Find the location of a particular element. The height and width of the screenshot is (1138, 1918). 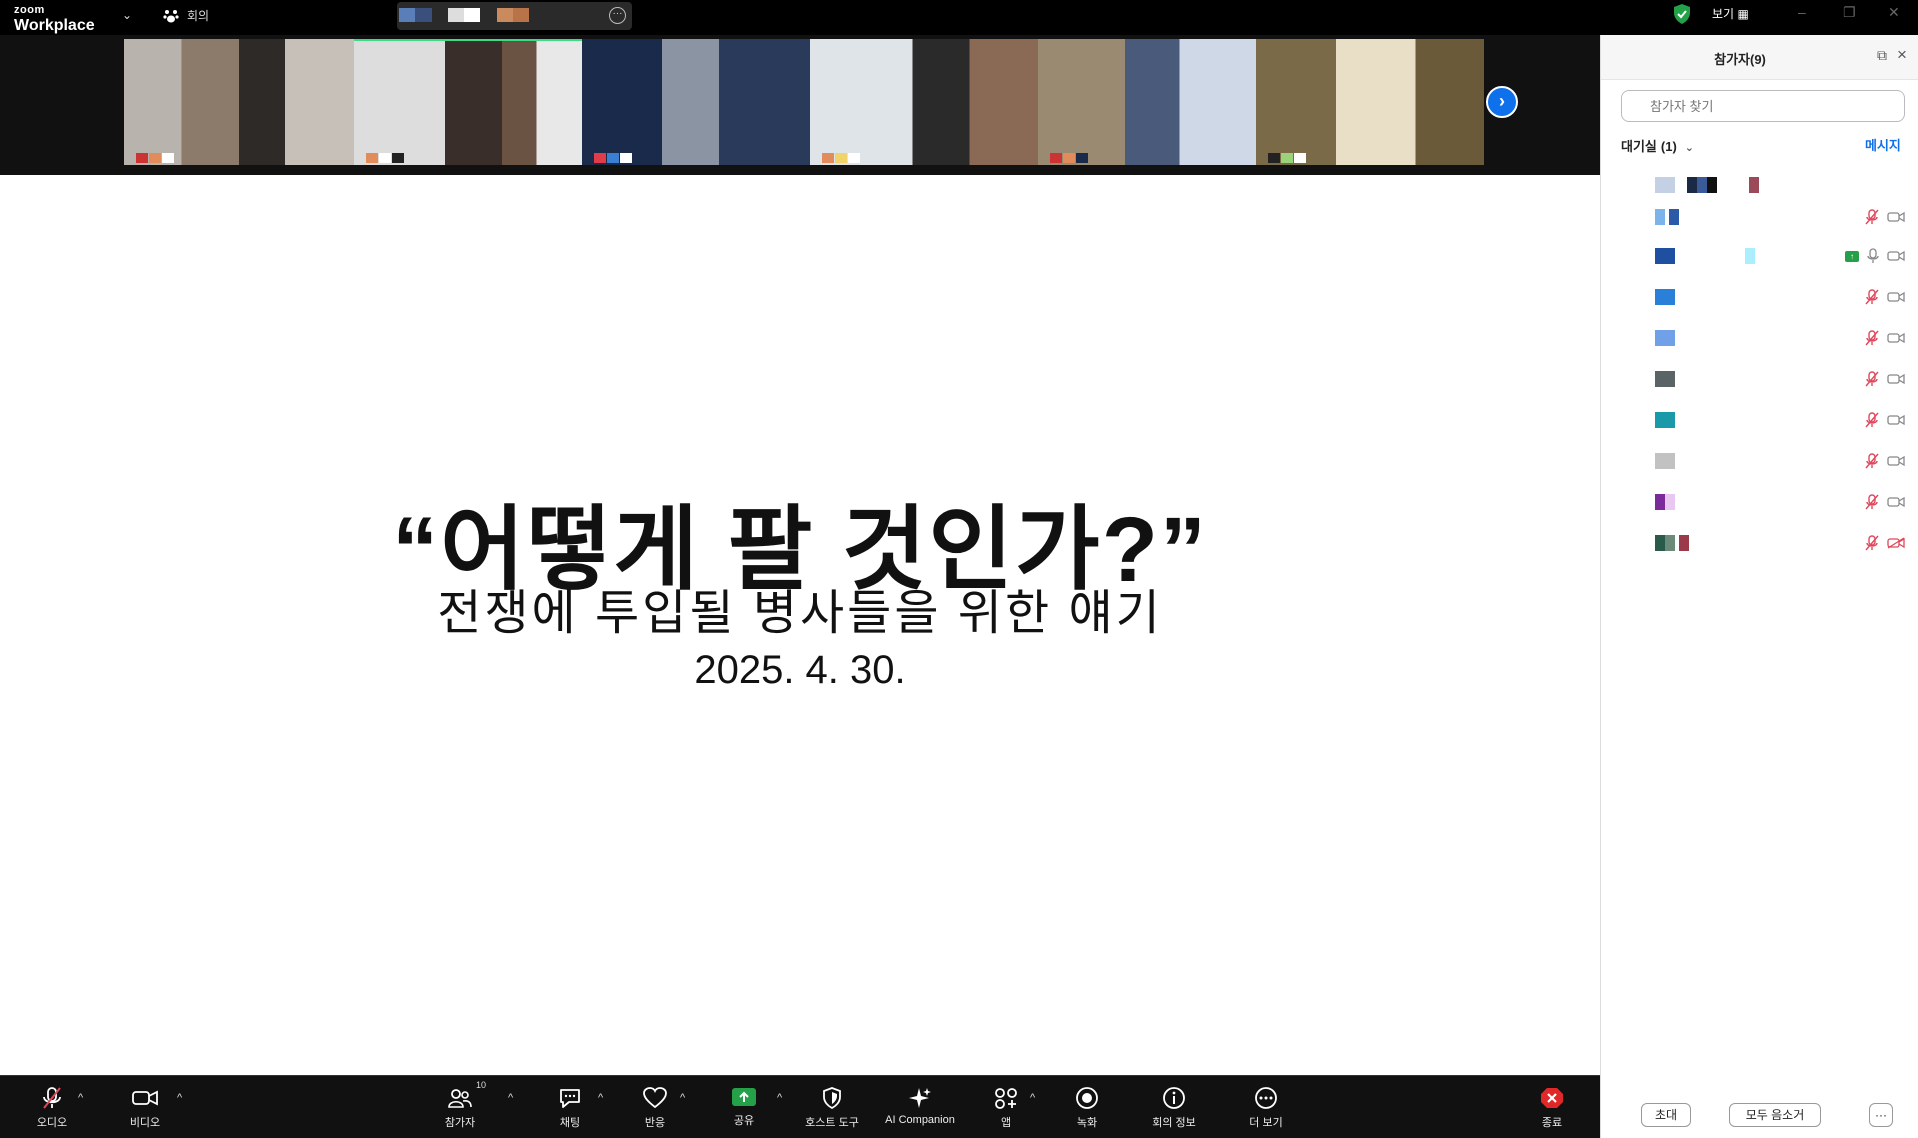

more-options-icon: ··· is located at coordinates (617, 15).